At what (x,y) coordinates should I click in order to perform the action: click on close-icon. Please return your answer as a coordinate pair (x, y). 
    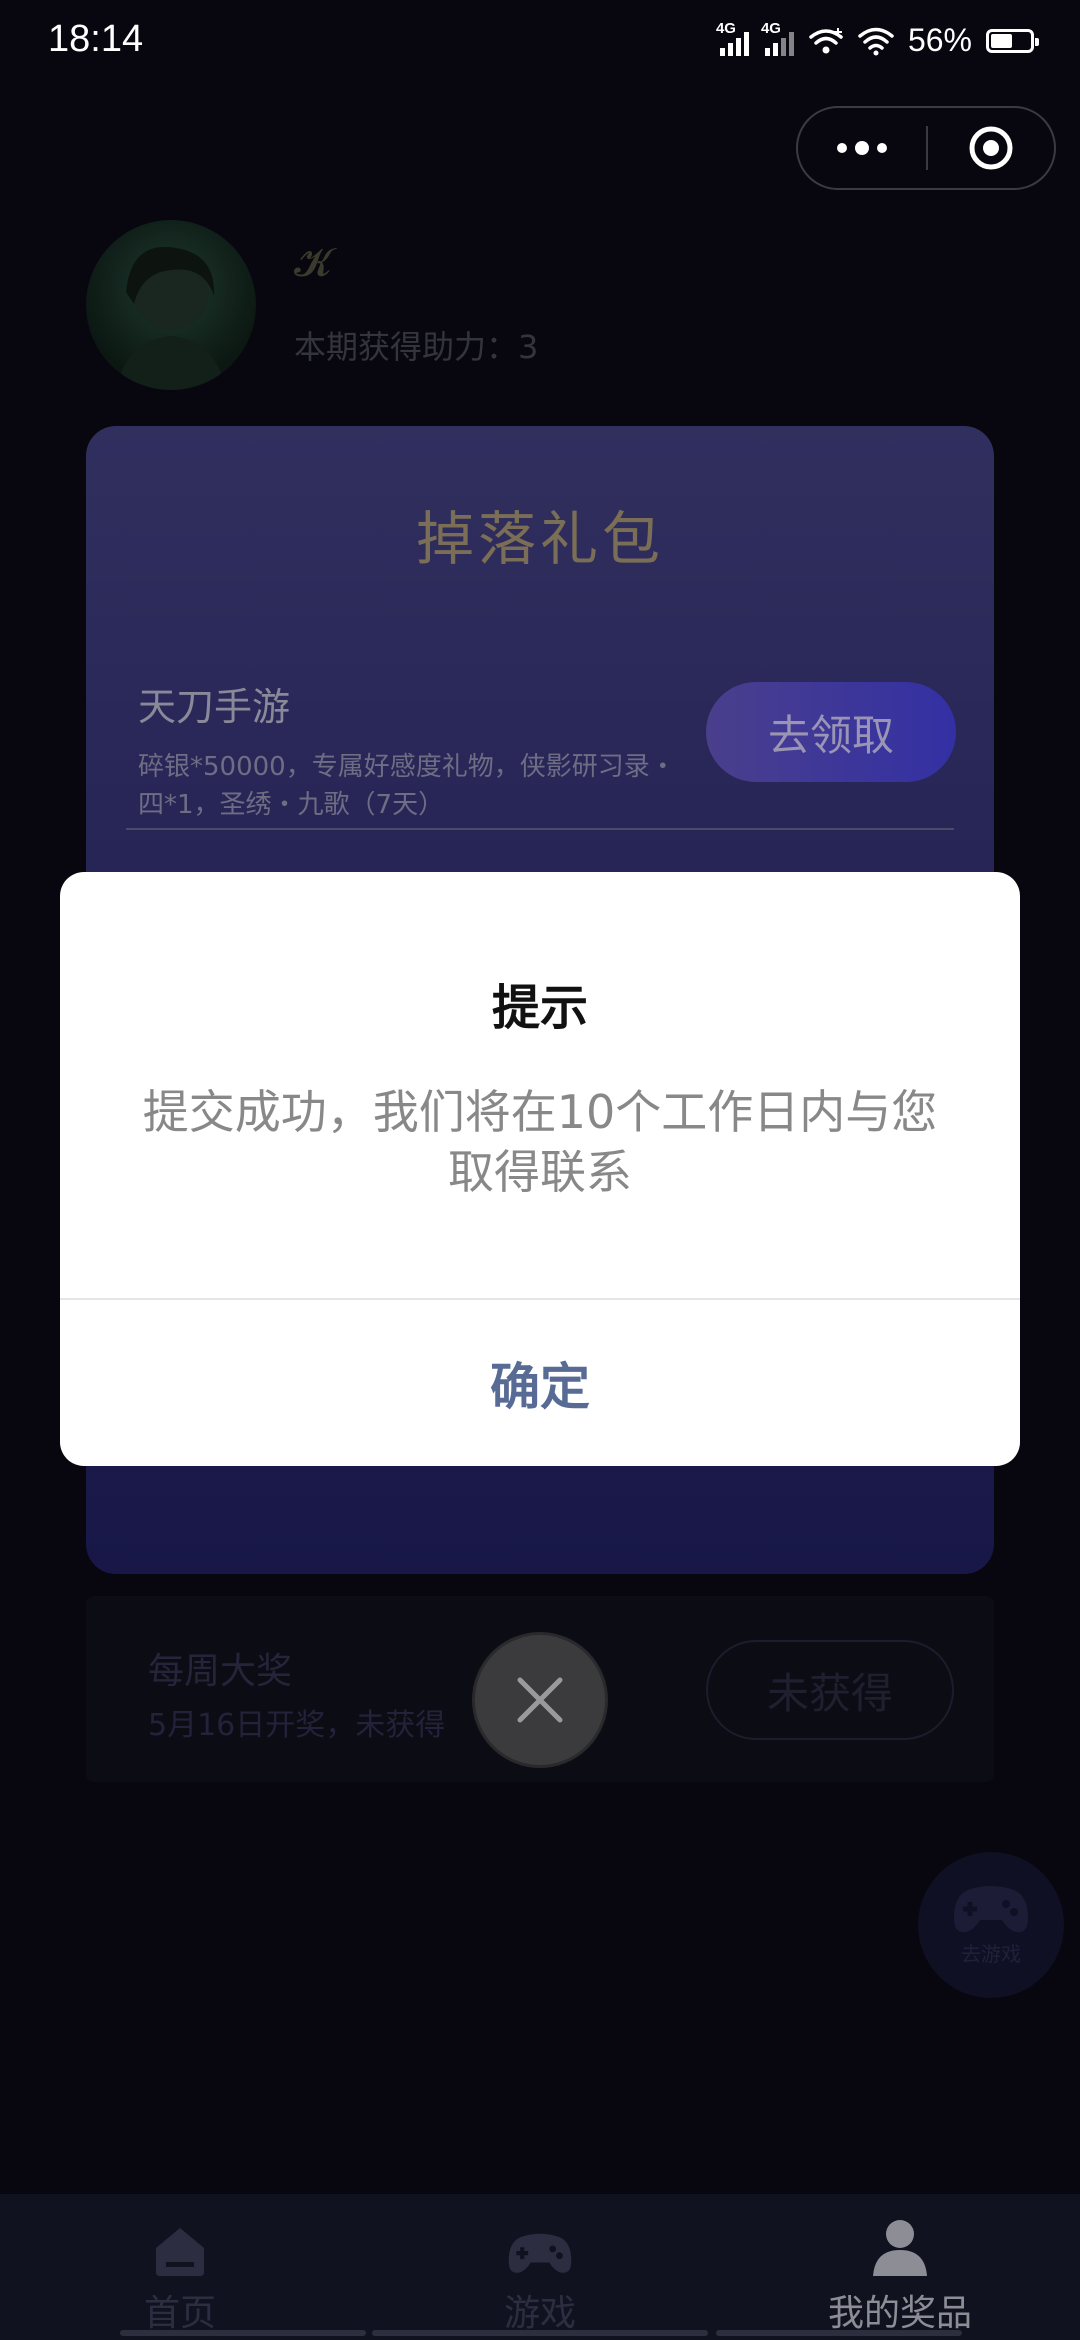
    Looking at the image, I should click on (540, 1700).